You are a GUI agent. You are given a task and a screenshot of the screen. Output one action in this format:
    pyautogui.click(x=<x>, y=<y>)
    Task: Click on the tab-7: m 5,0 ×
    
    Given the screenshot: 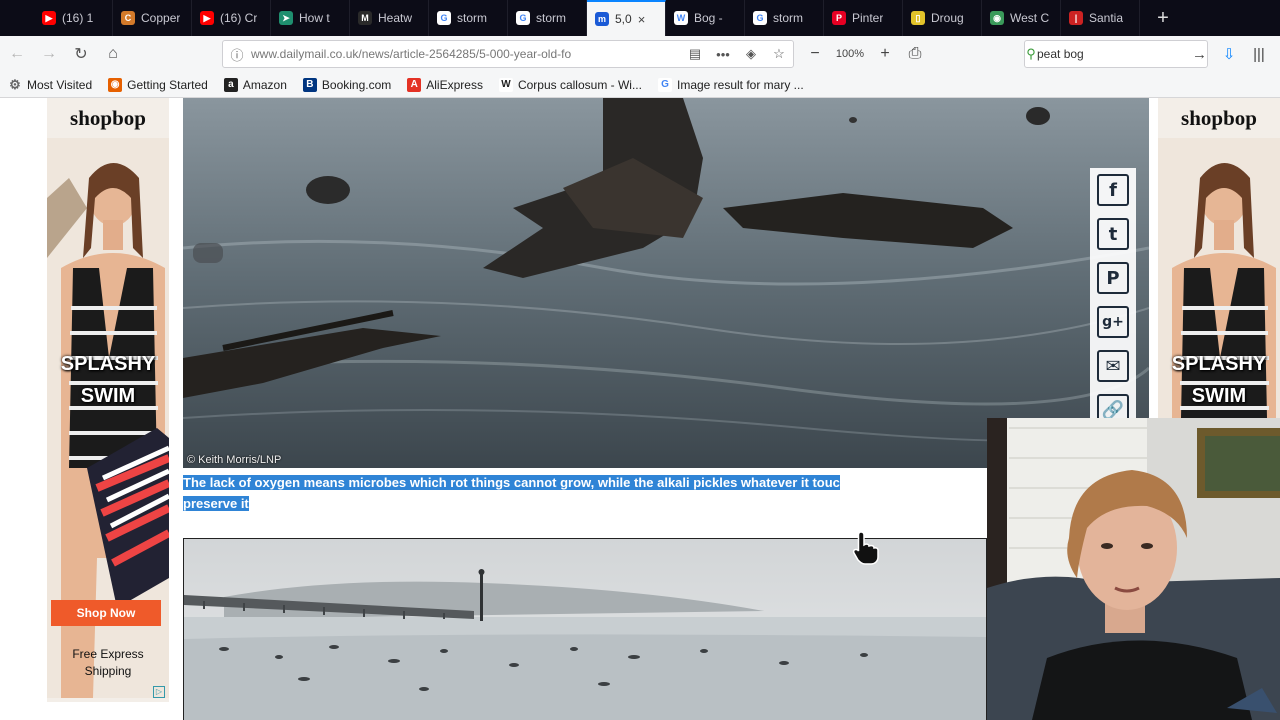 What is the action you would take?
    pyautogui.click(x=626, y=18)
    